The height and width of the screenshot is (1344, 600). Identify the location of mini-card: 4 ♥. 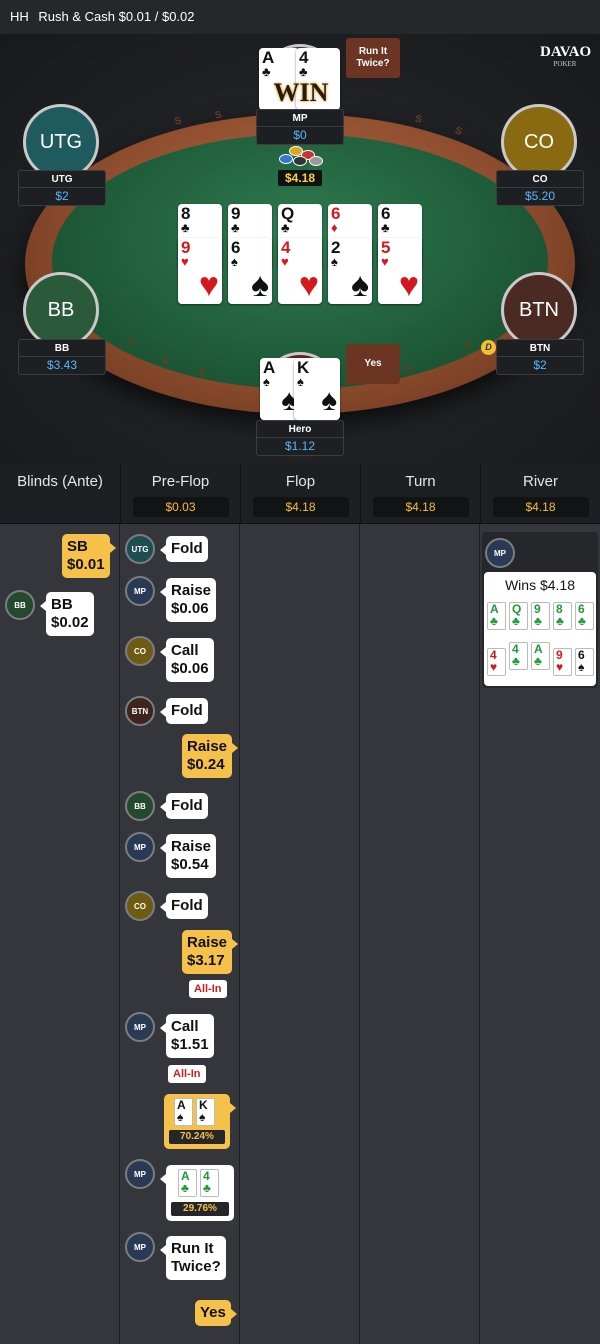
(496, 662).